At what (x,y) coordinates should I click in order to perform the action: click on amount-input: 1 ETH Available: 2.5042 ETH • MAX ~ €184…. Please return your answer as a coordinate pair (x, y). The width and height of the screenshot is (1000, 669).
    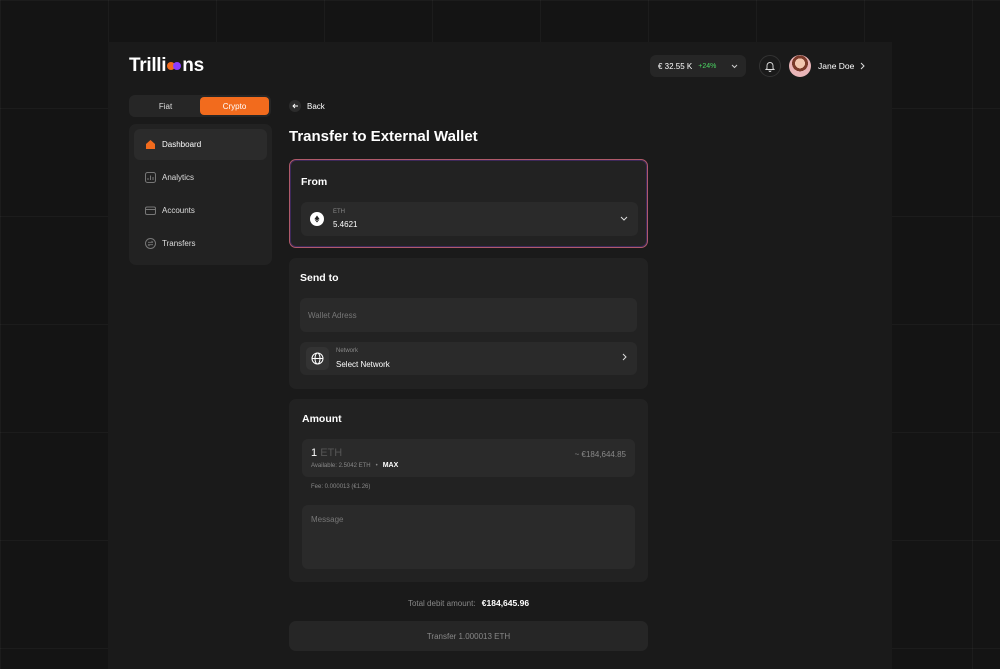
    Looking at the image, I should click on (468, 458).